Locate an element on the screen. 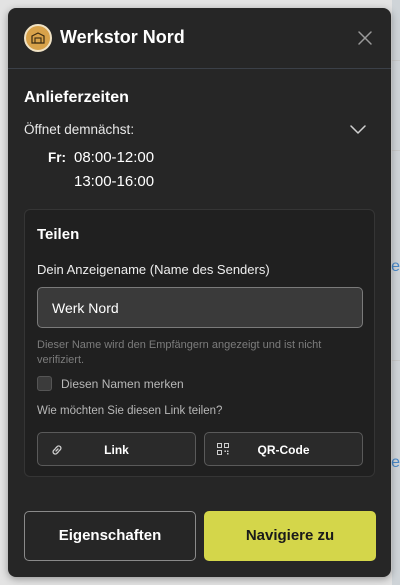 Image resolution: width=400 pixels, height=585 pixels. time-slot: 13:00-16:00 is located at coordinates (114, 181).